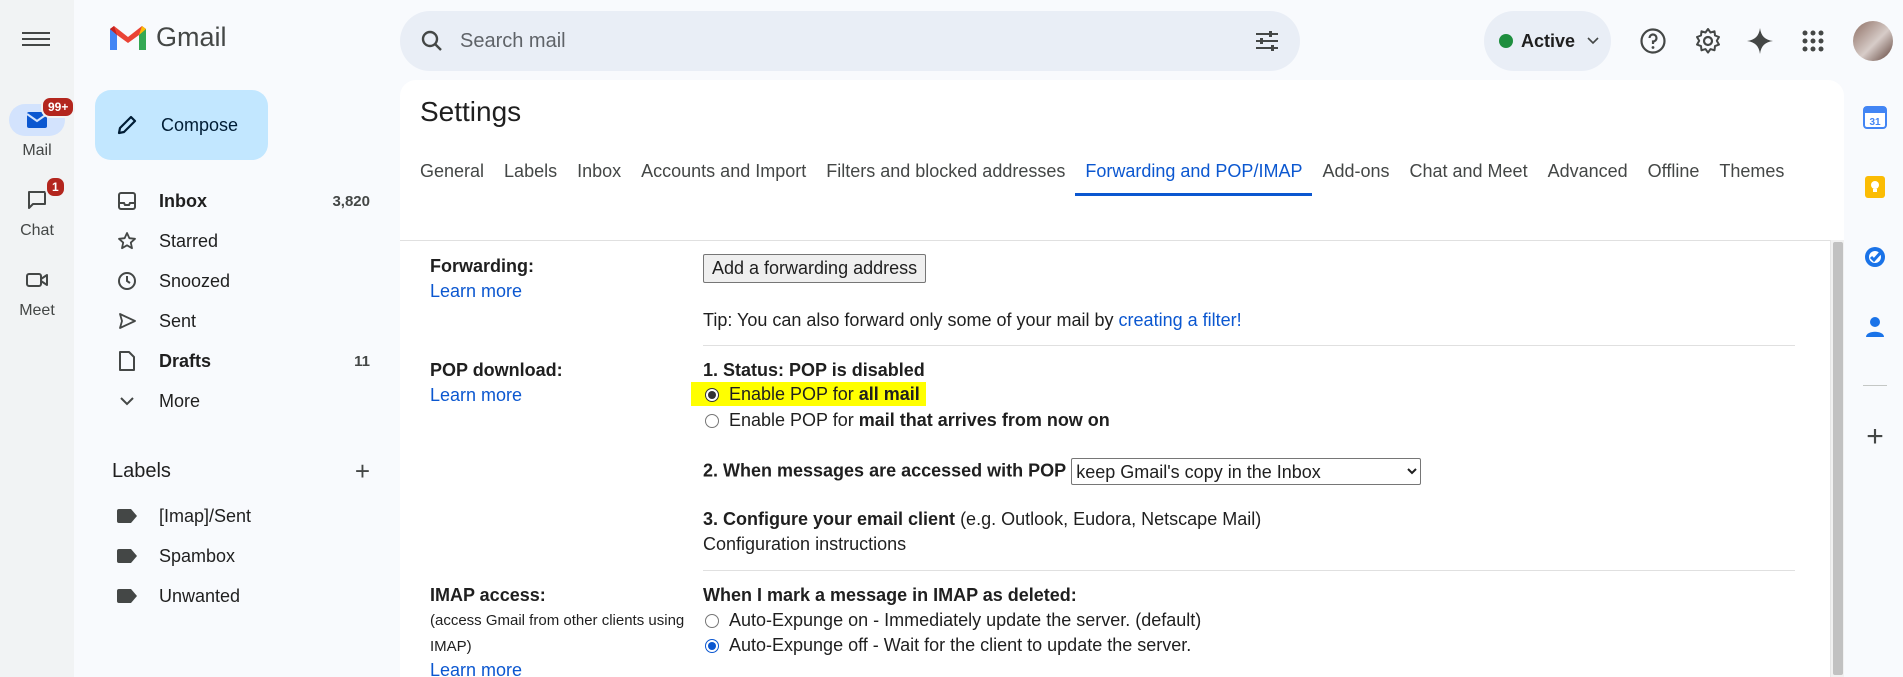  I want to click on rail-item-mail: 99+ Mail, so click(38, 128).